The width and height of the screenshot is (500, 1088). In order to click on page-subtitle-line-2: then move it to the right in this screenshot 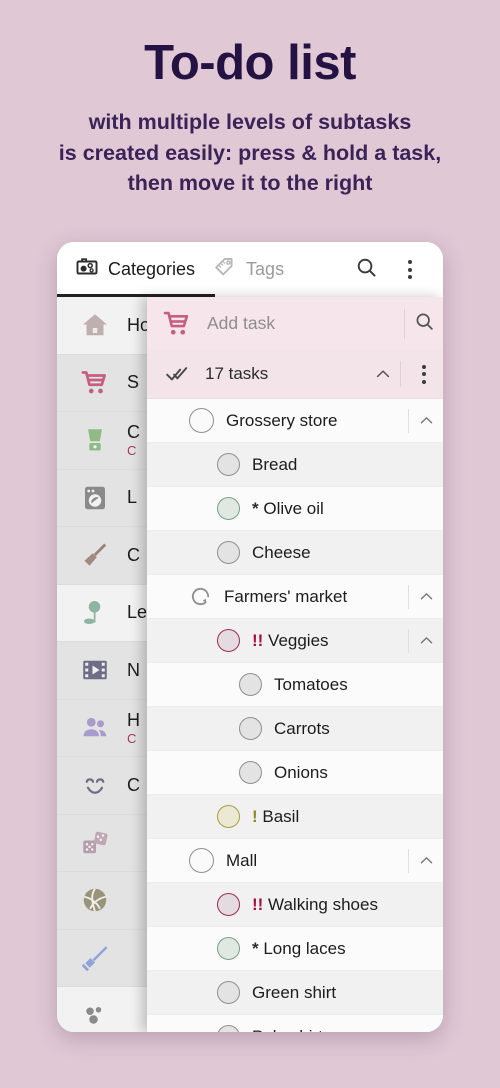, I will do `click(250, 183)`.